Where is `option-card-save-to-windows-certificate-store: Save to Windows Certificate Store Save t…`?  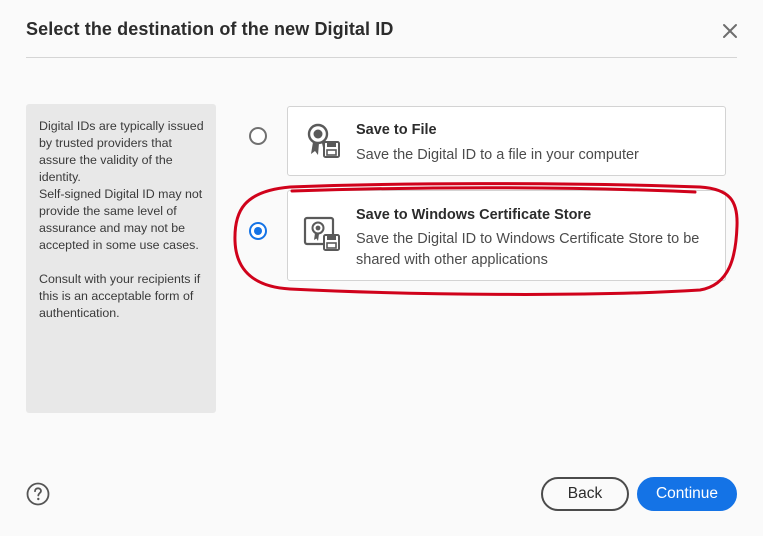
option-card-save-to-windows-certificate-store: Save to Windows Certificate Store Save t… is located at coordinates (506, 235).